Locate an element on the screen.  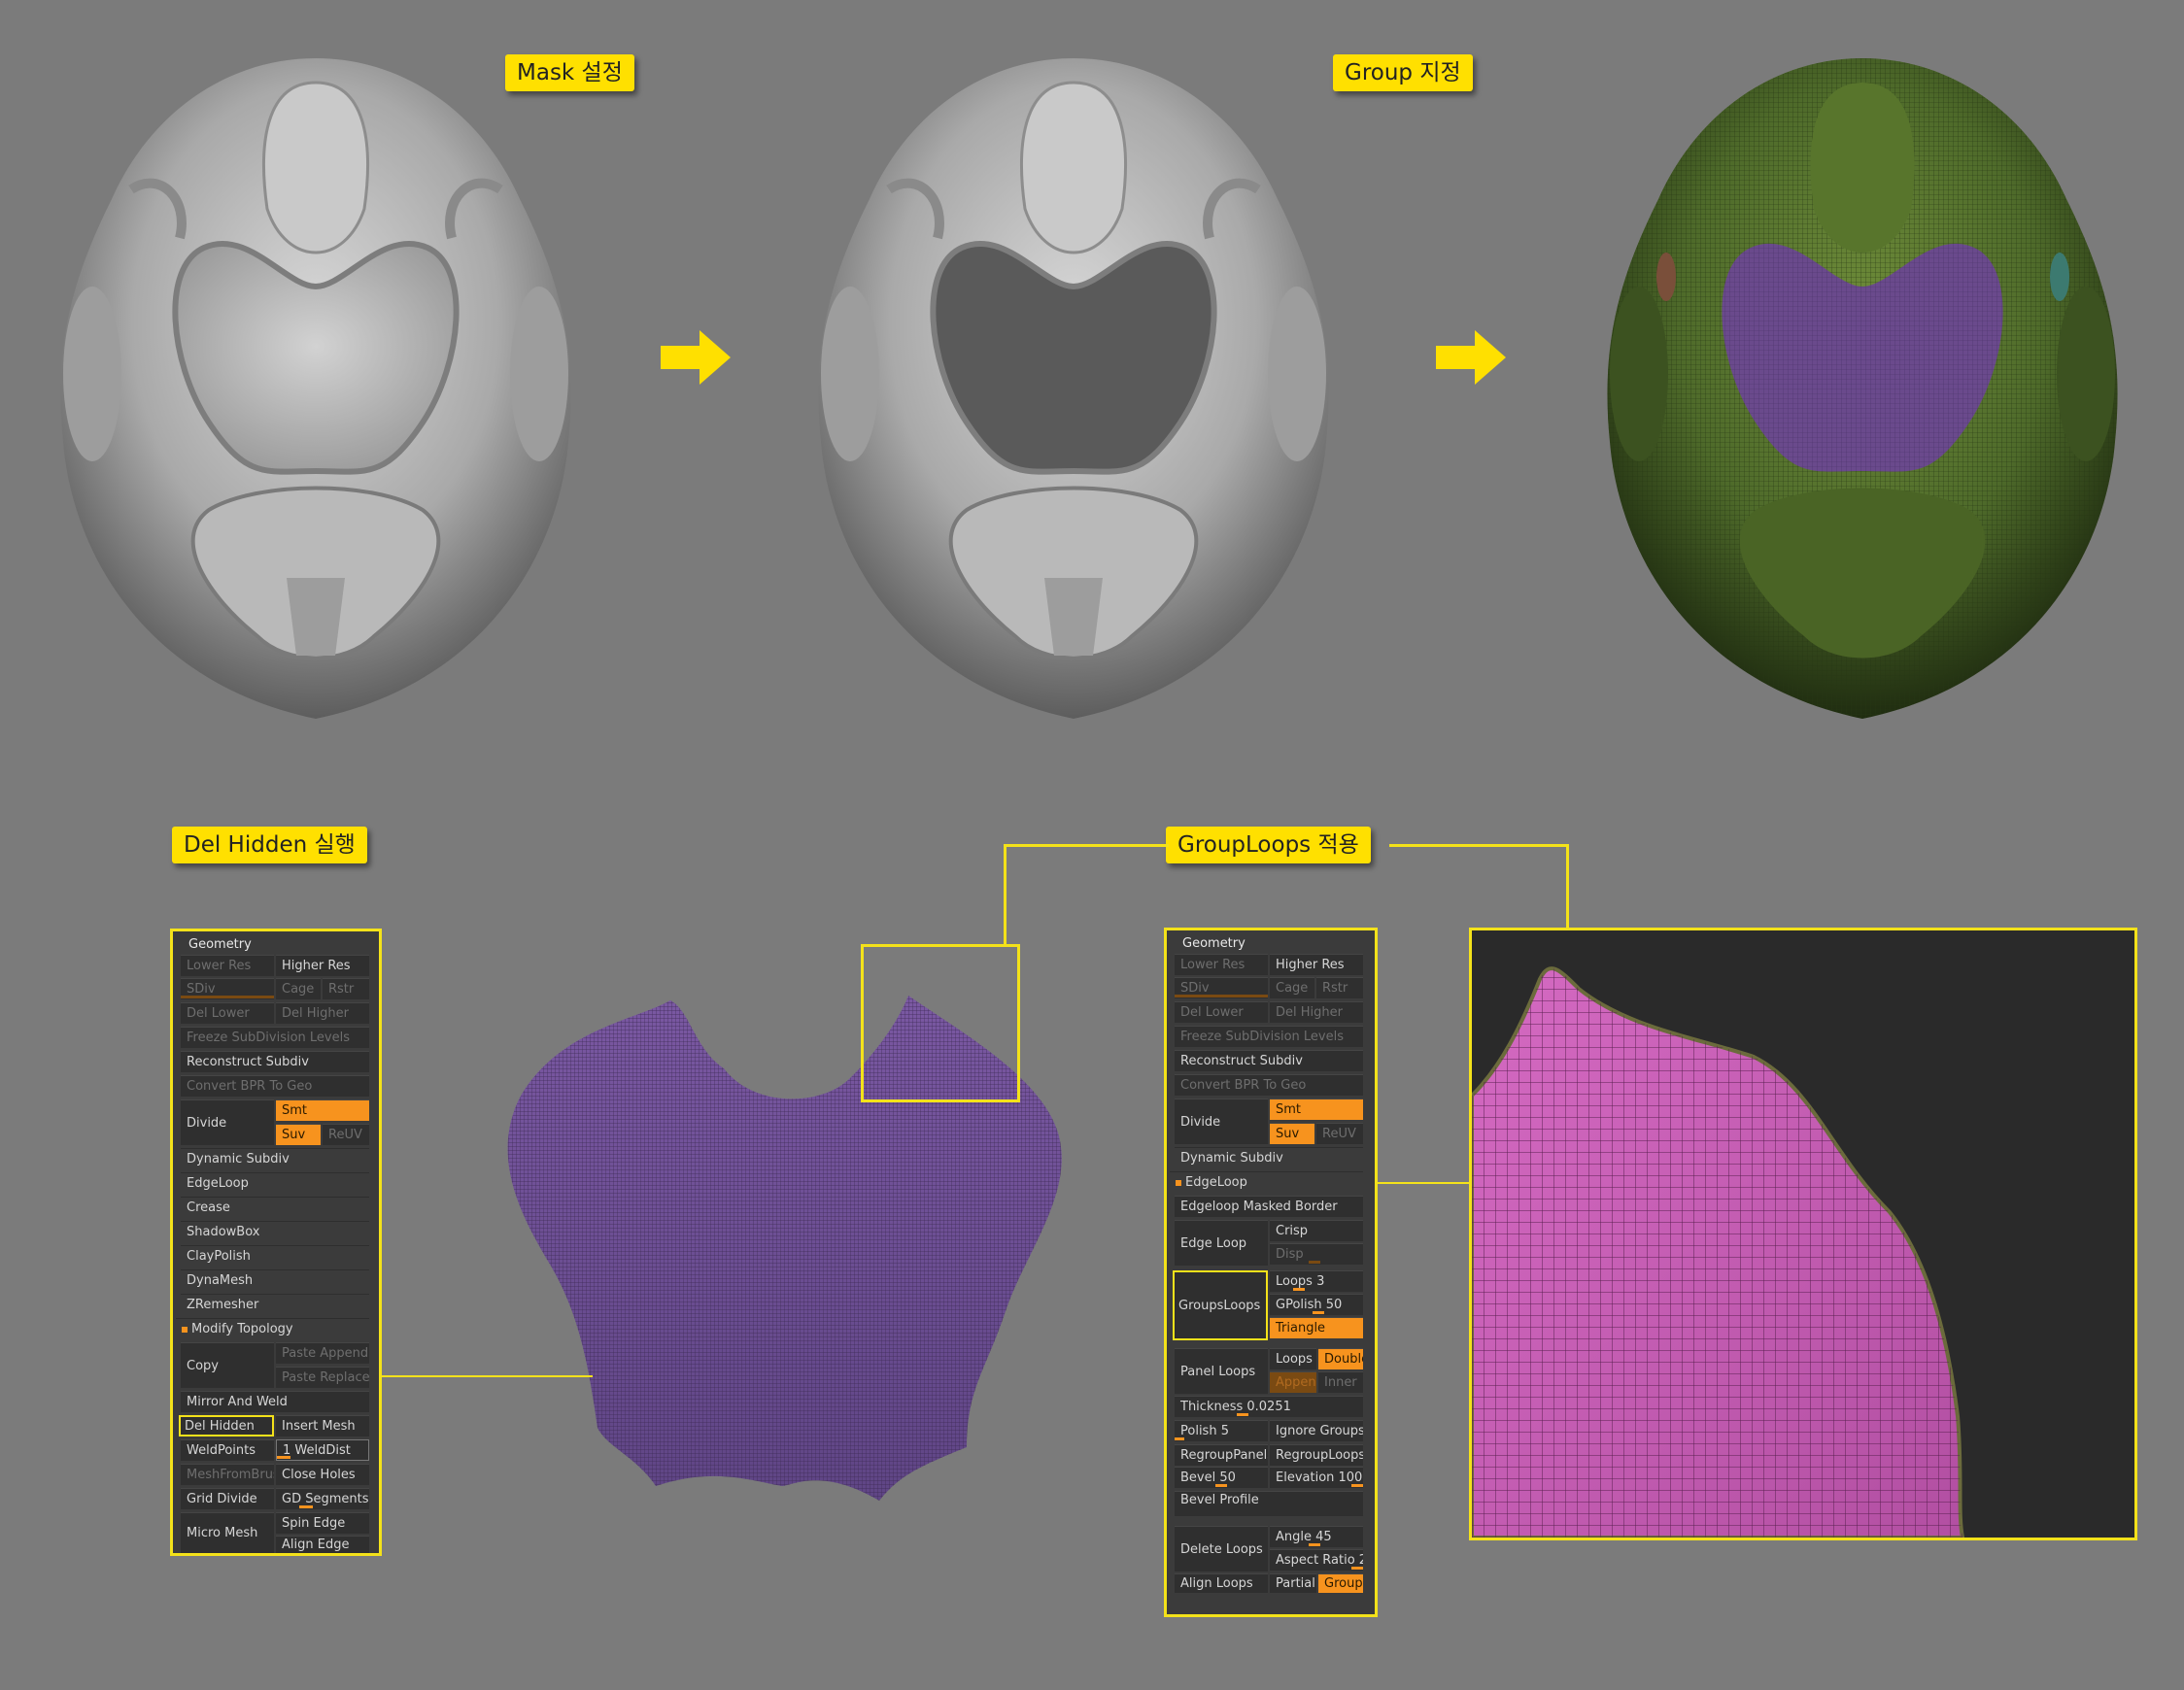
crease-section: Crease is located at coordinates (275, 1207).